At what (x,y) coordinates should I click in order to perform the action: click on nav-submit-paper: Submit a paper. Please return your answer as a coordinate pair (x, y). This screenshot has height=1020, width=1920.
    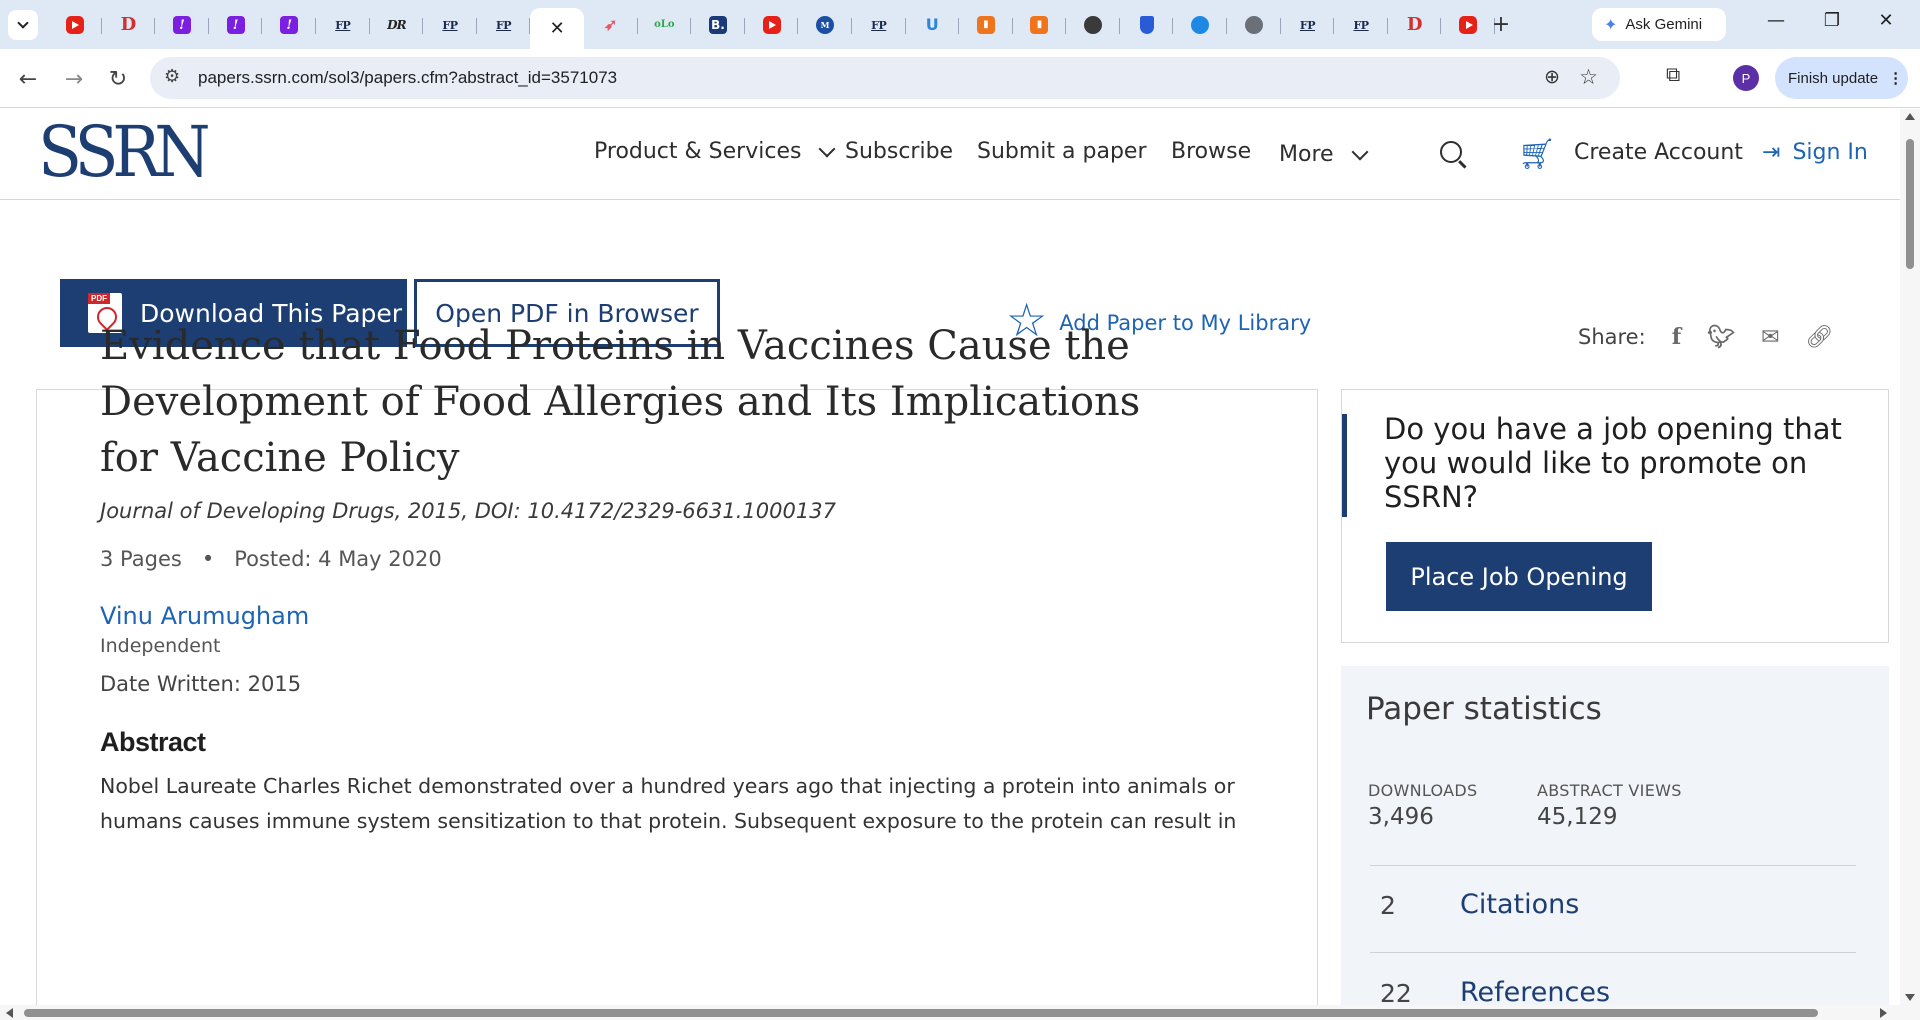
    Looking at the image, I should click on (1062, 151).